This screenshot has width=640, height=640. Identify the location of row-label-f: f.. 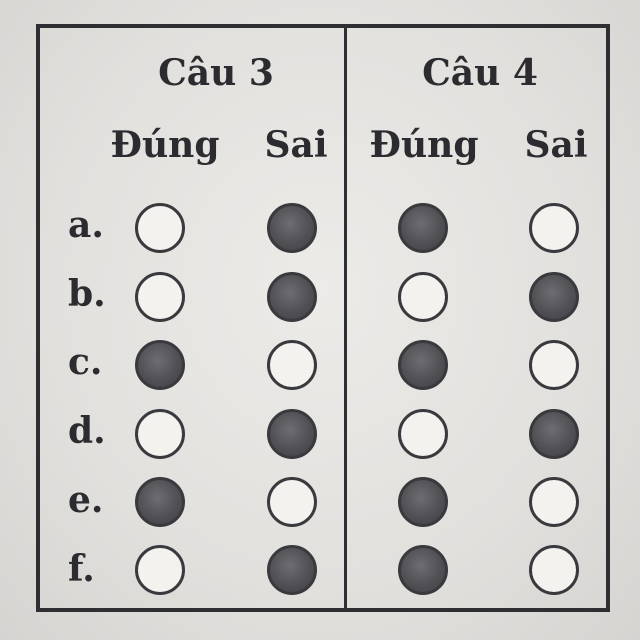
(81, 569).